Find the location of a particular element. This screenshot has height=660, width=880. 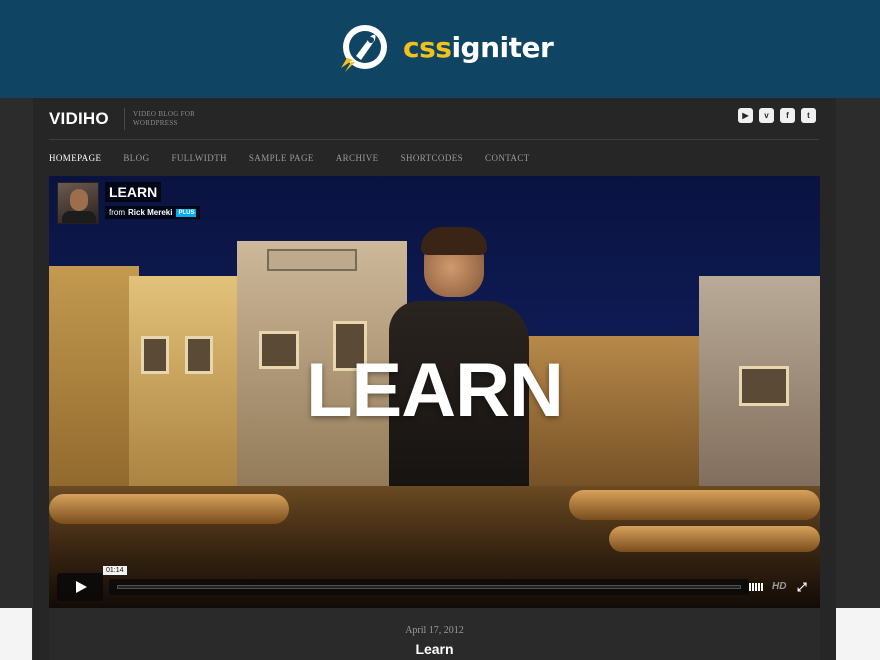

nav-item-sample-page: SAMPLE PAGE is located at coordinates (281, 158).